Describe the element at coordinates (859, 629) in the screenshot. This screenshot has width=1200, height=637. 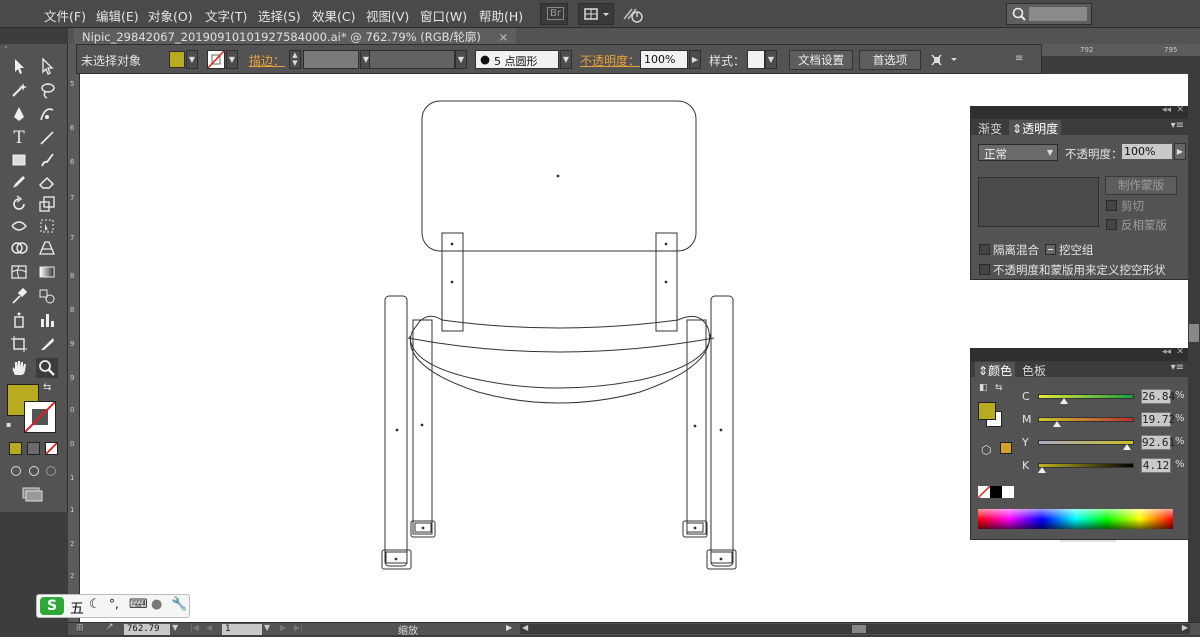
I see `horizontal-scroll-thumb` at that location.